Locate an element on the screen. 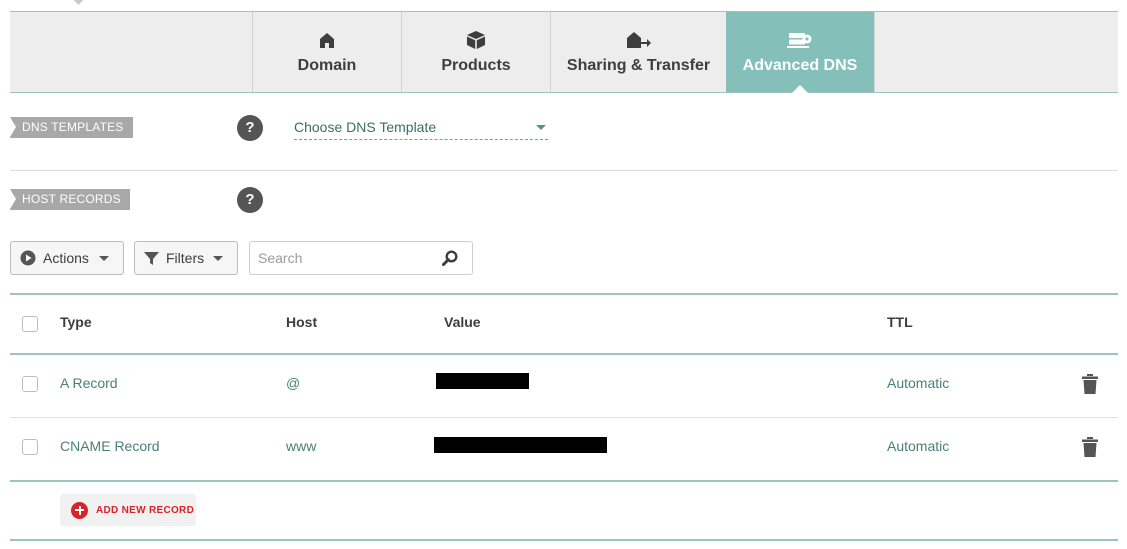 This screenshot has width=1127, height=549. filters-label: Filters is located at coordinates (185, 258).